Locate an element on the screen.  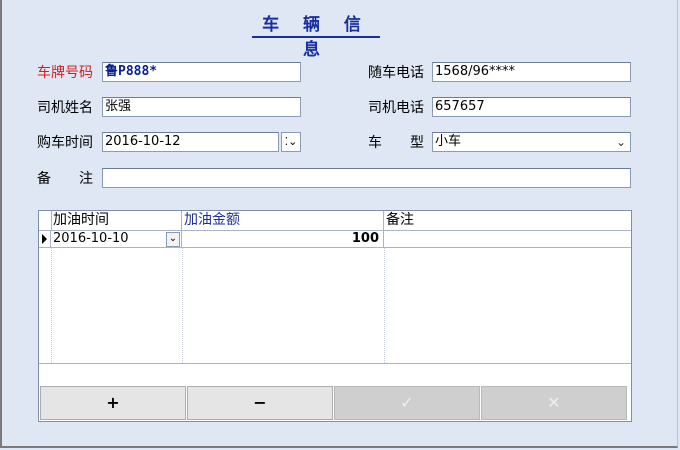
driver-name-input: 张强 is located at coordinates (201, 107).